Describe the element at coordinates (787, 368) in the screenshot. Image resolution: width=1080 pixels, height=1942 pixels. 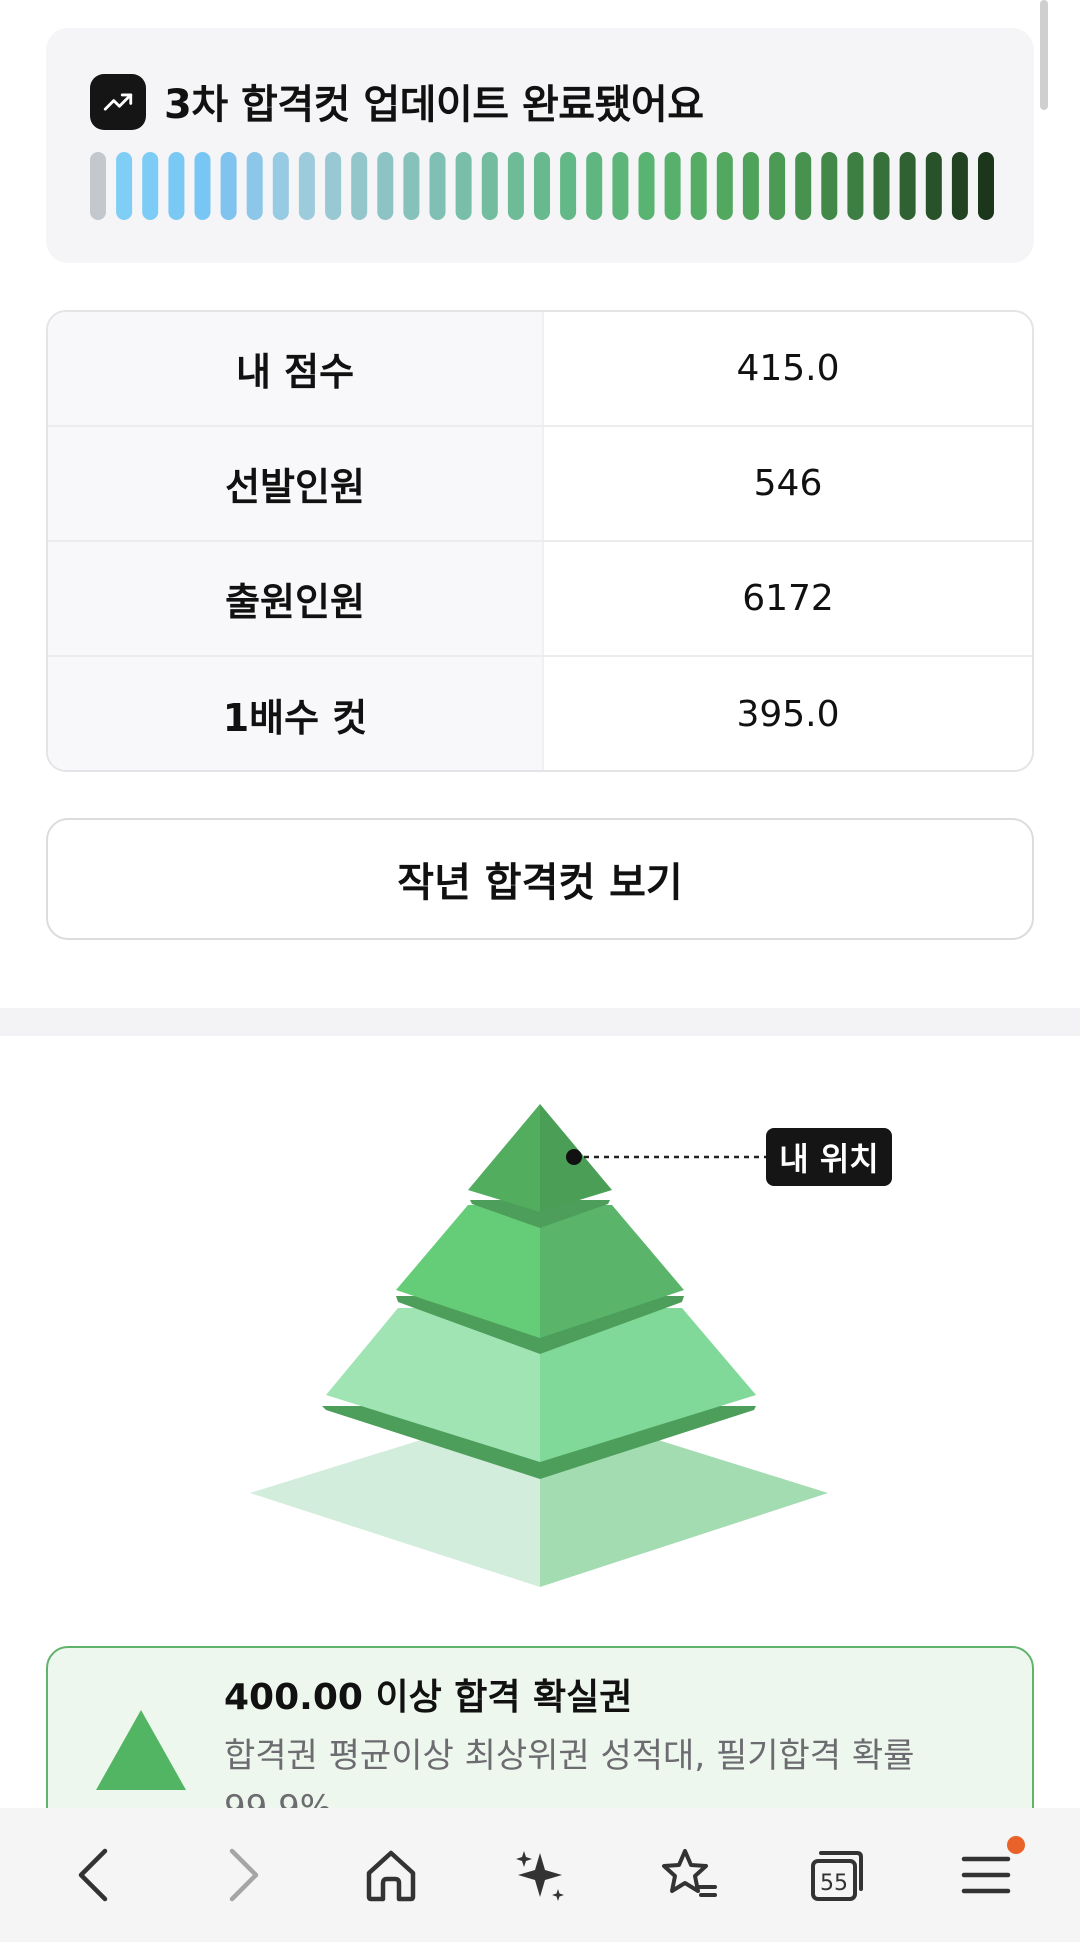
I see `row-value-my-score: 415.0` at that location.